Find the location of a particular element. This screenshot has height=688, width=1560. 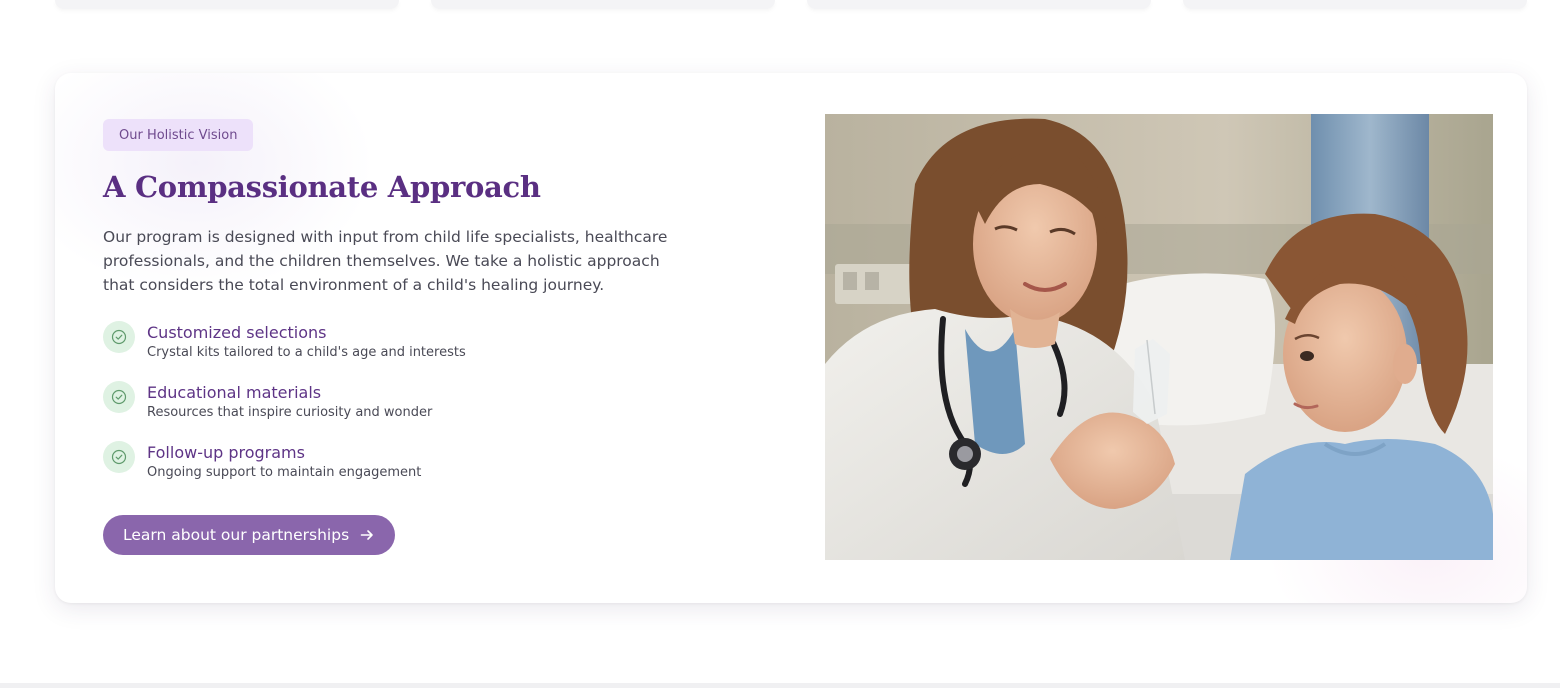

arrow-right-icon is located at coordinates (366, 535).